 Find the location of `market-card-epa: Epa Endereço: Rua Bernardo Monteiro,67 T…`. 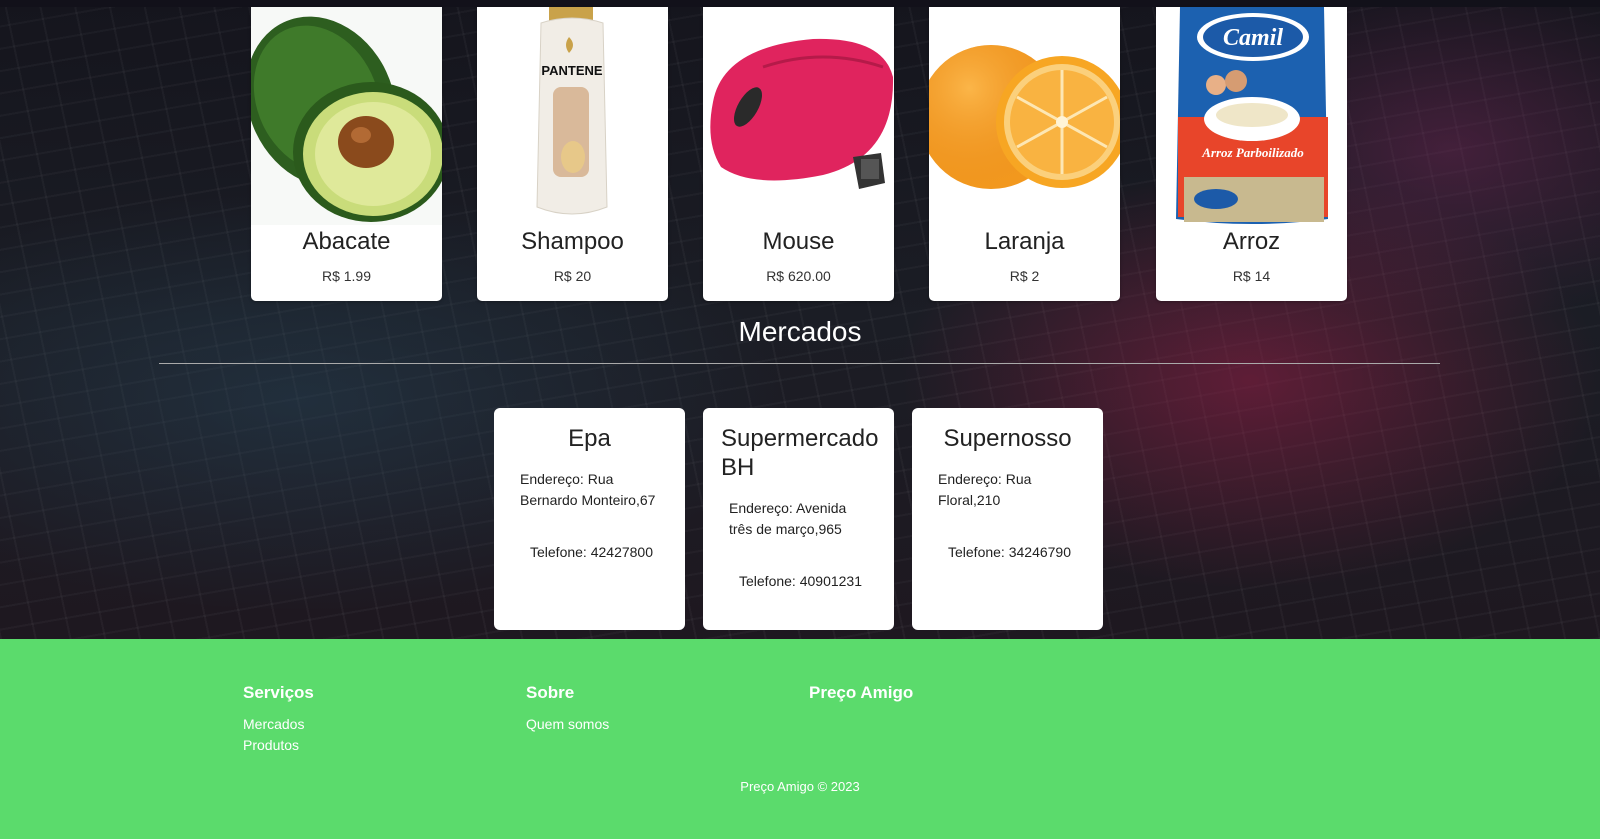

market-card-epa: Epa Endereço: Rua Bernardo Monteiro,67 T… is located at coordinates (589, 519).